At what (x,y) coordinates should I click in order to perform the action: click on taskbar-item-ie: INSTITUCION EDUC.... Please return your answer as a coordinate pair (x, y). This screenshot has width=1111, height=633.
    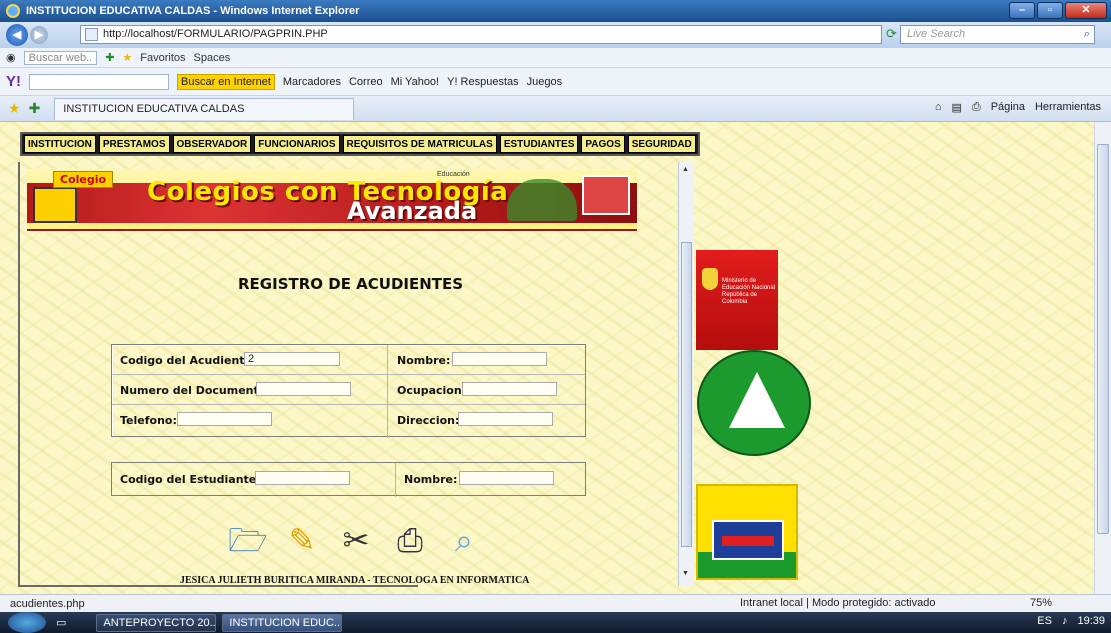
    Looking at the image, I should click on (282, 622).